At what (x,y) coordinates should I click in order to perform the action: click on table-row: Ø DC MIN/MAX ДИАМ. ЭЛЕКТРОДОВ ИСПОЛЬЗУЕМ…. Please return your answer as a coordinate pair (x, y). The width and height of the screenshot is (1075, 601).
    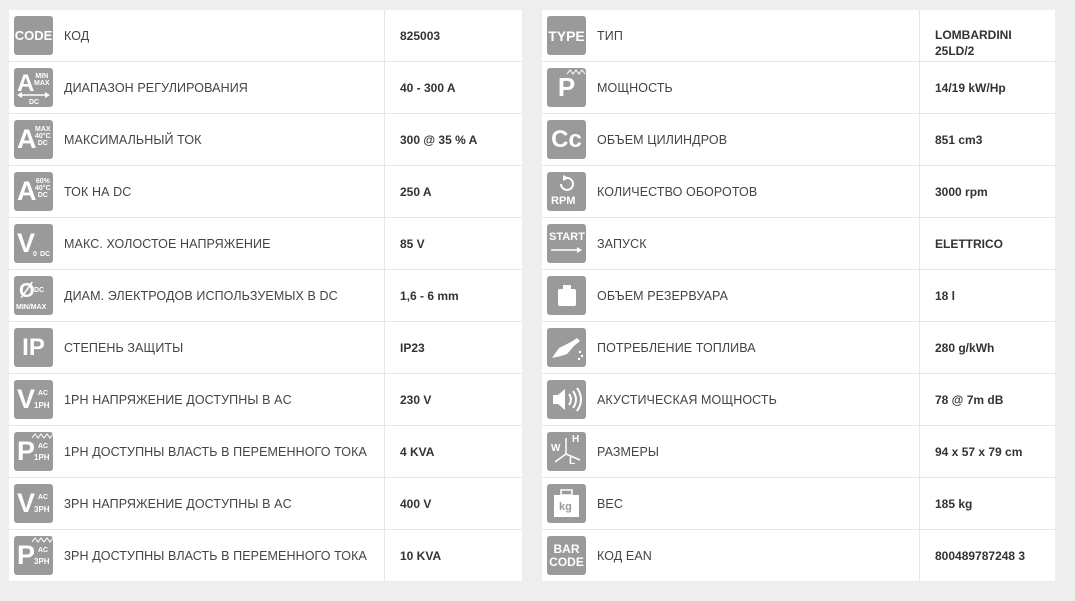
    Looking at the image, I should click on (265, 296).